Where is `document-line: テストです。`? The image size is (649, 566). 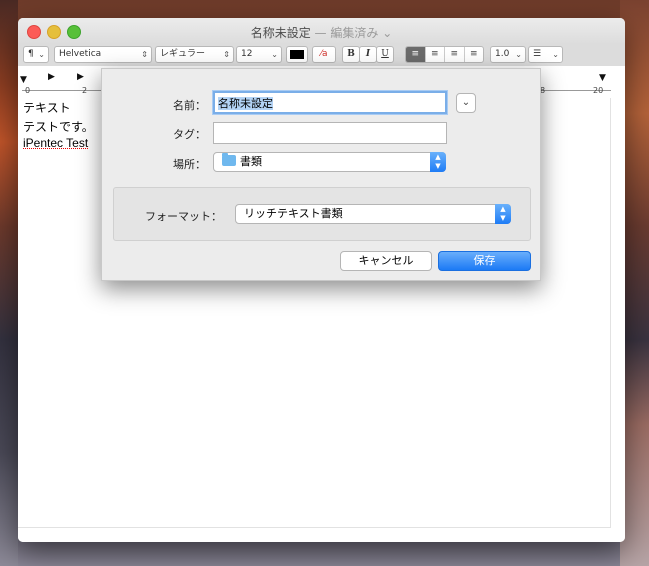 document-line: テストです。 is located at coordinates (58, 127).